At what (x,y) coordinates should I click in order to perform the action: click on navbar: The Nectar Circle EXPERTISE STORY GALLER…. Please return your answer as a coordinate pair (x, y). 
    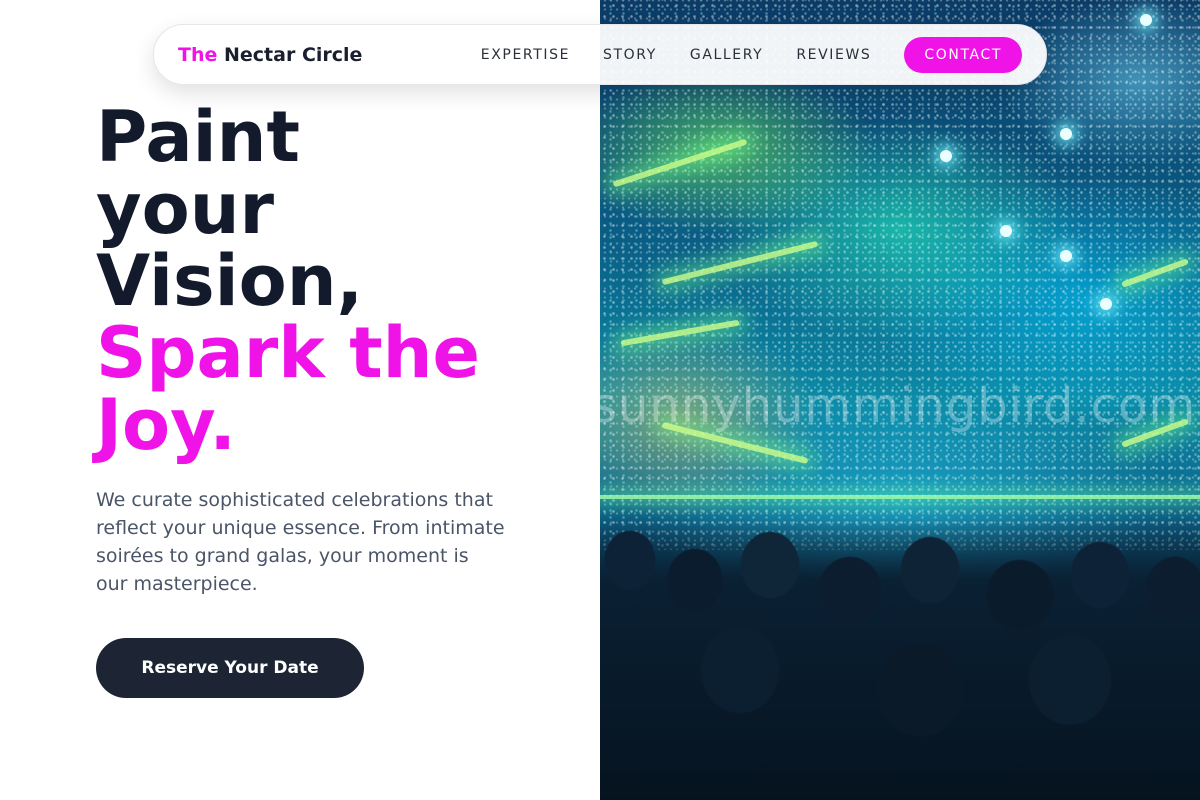
    Looking at the image, I should click on (600, 54).